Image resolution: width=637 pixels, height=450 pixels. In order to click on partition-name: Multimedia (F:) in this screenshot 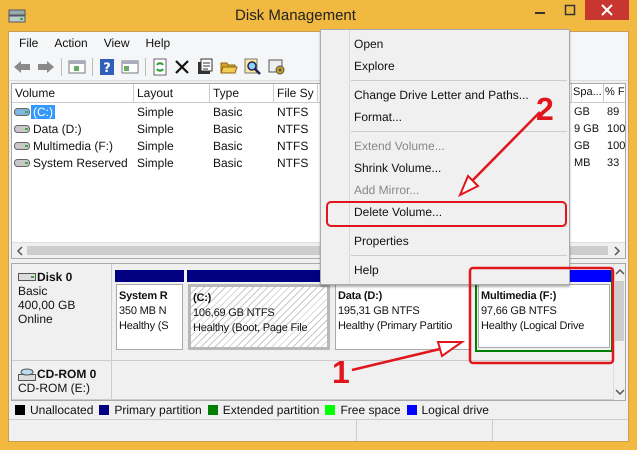, I will do `click(519, 296)`.